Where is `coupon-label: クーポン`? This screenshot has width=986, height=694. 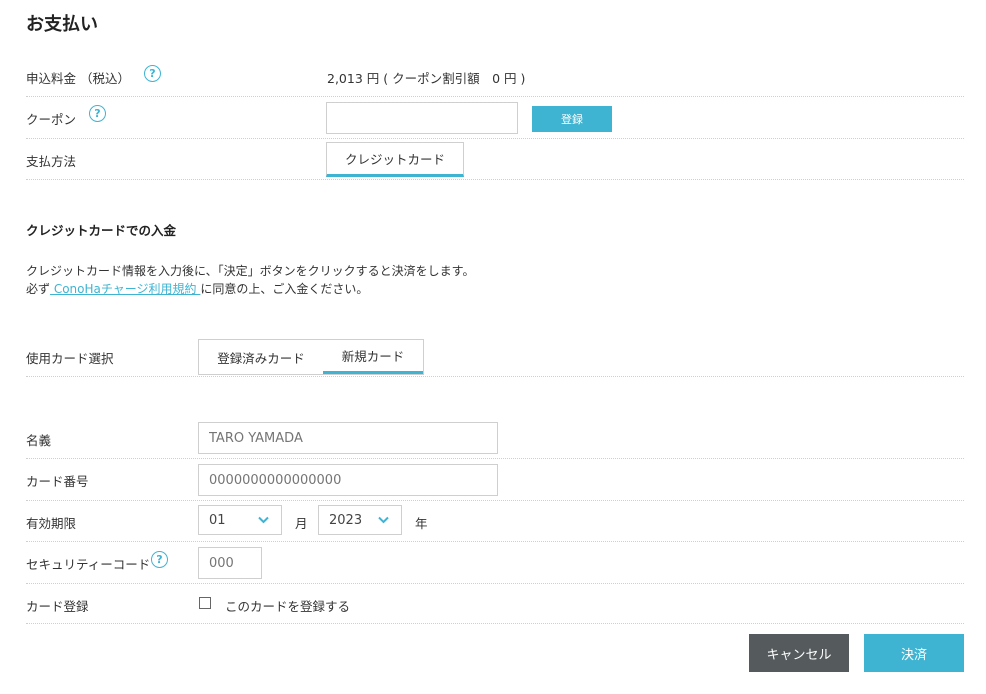 coupon-label: クーポン is located at coordinates (51, 119).